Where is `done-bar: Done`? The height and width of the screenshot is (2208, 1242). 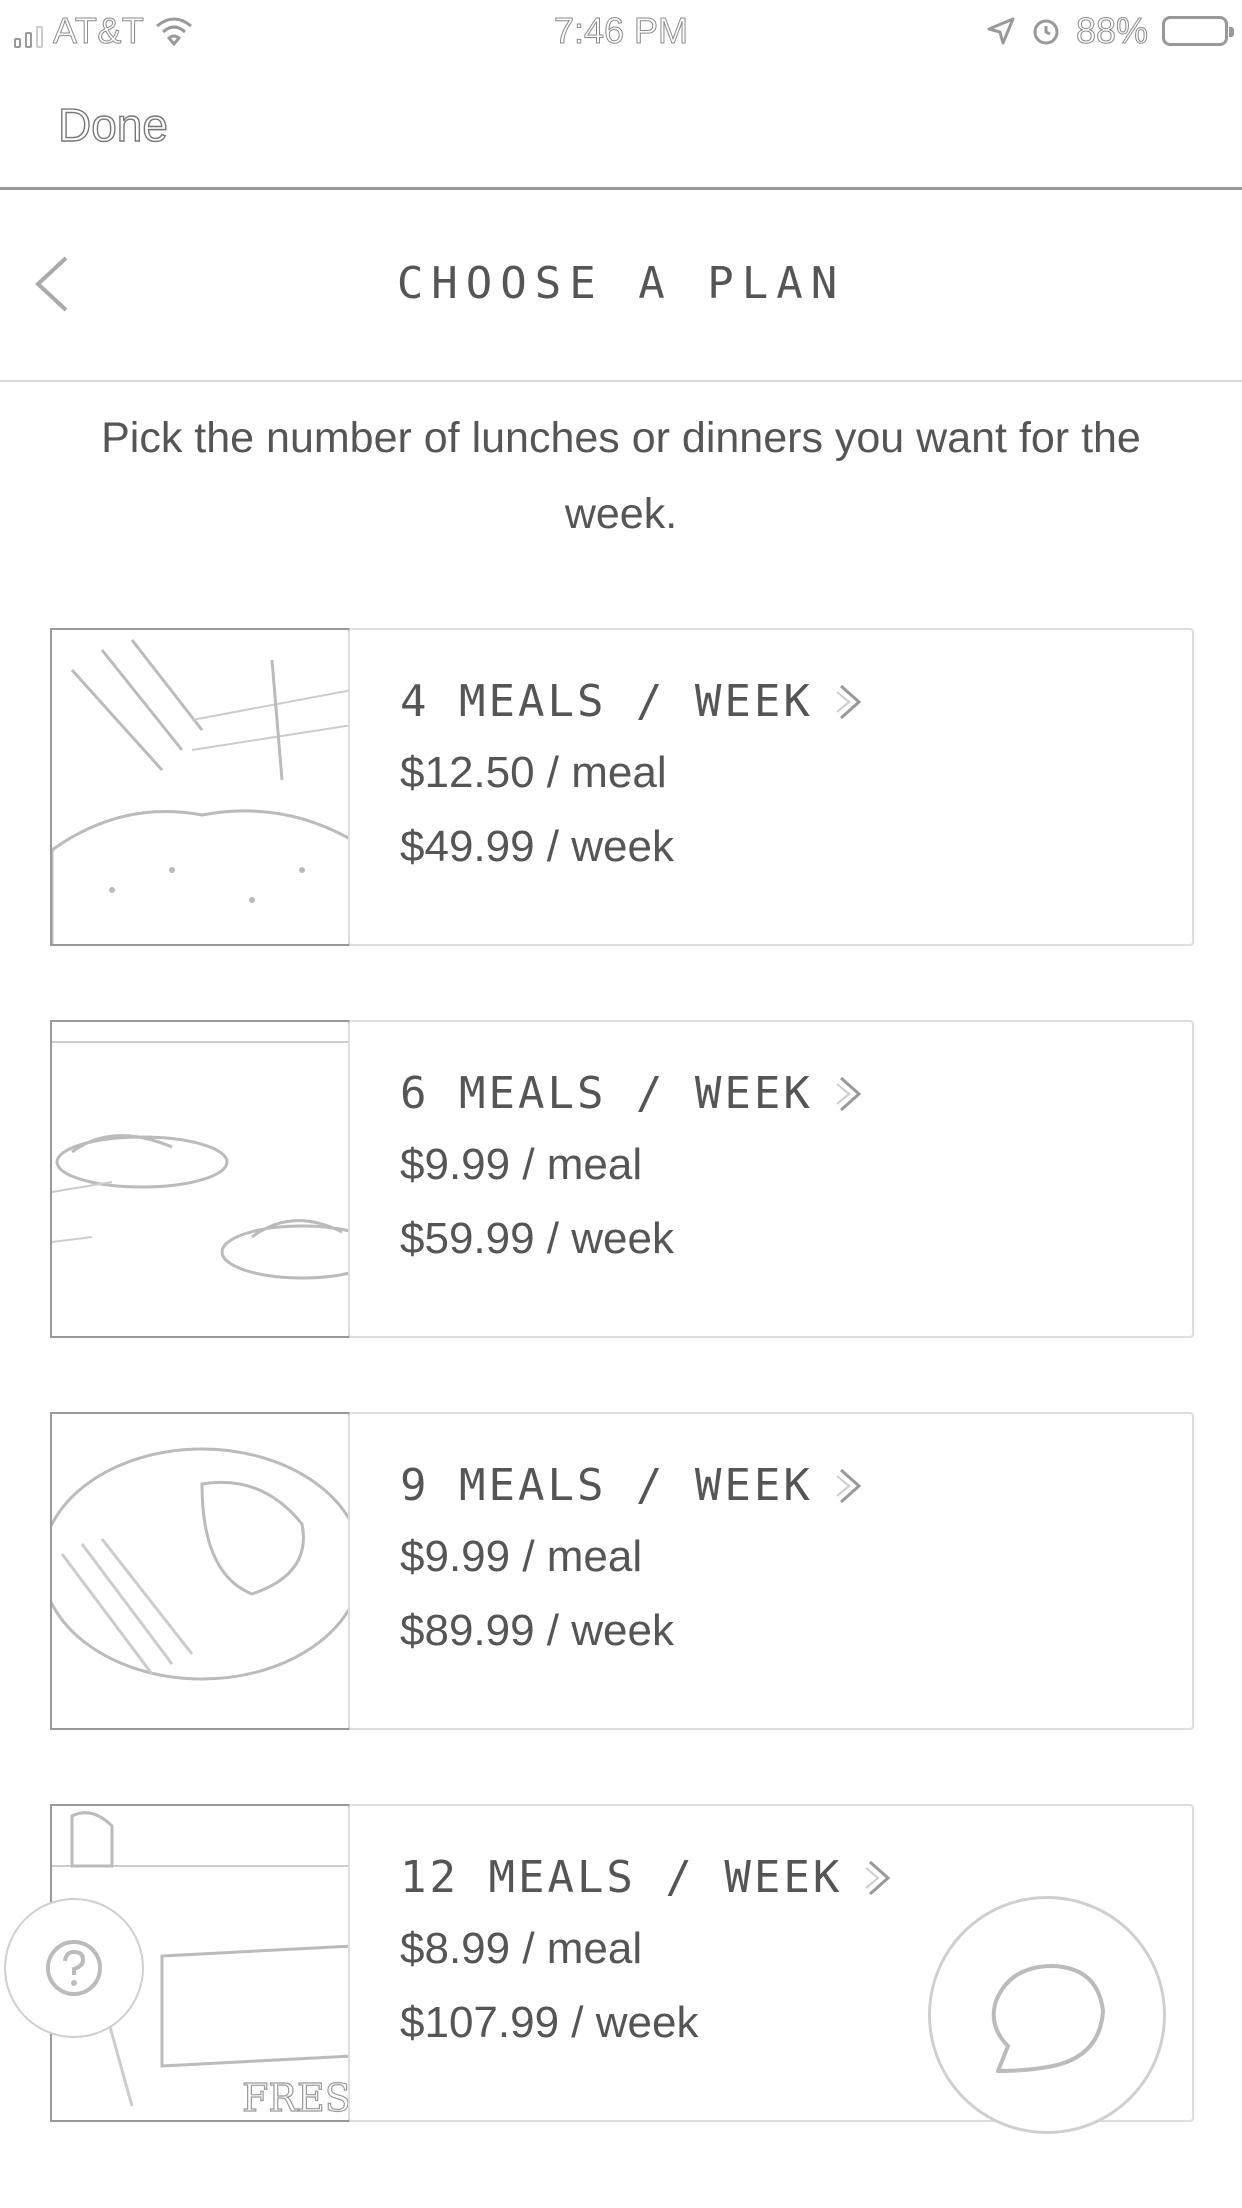
done-bar: Done is located at coordinates (621, 126).